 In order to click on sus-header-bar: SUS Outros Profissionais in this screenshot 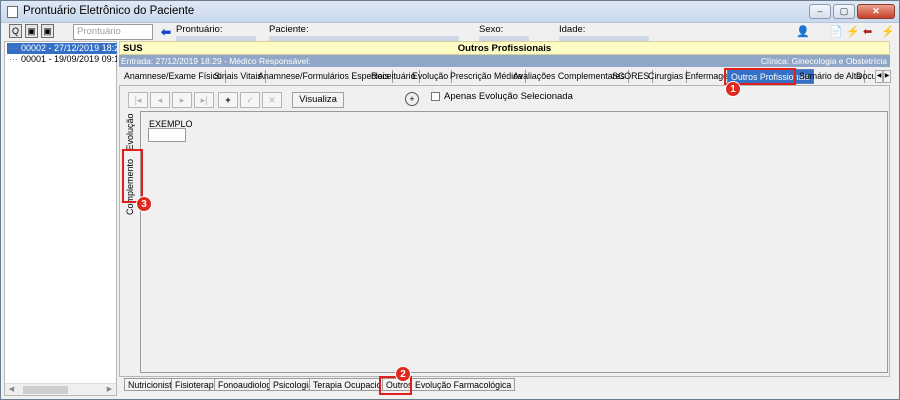, I will do `click(504, 48)`.